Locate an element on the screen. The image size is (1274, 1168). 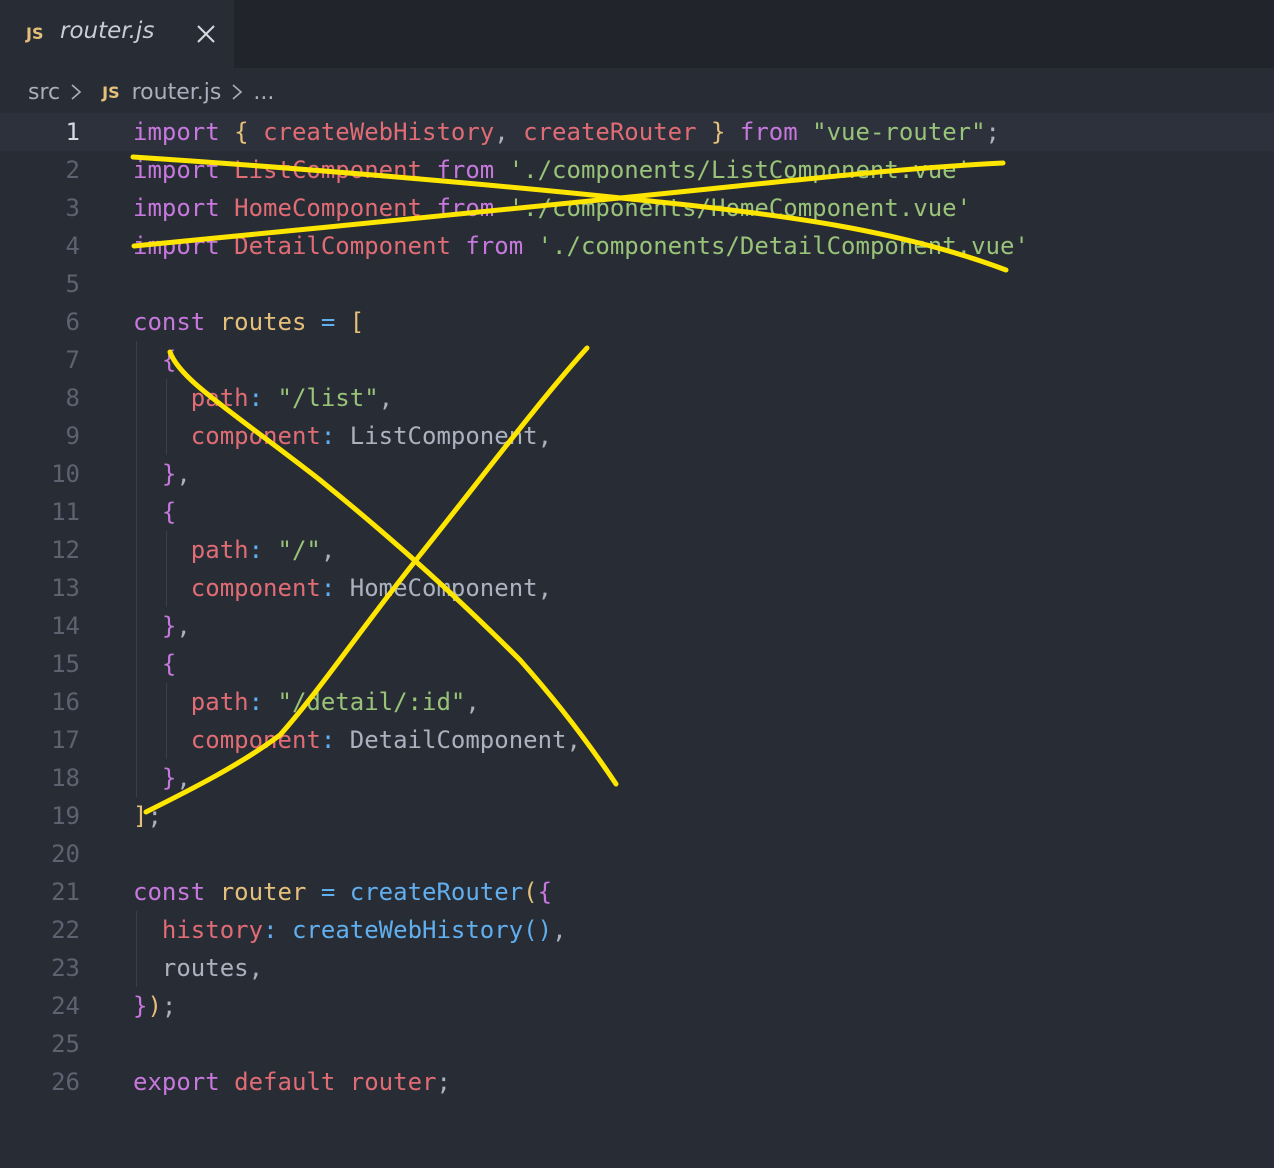
code-text: path: "/", is located at coordinates (234, 550).